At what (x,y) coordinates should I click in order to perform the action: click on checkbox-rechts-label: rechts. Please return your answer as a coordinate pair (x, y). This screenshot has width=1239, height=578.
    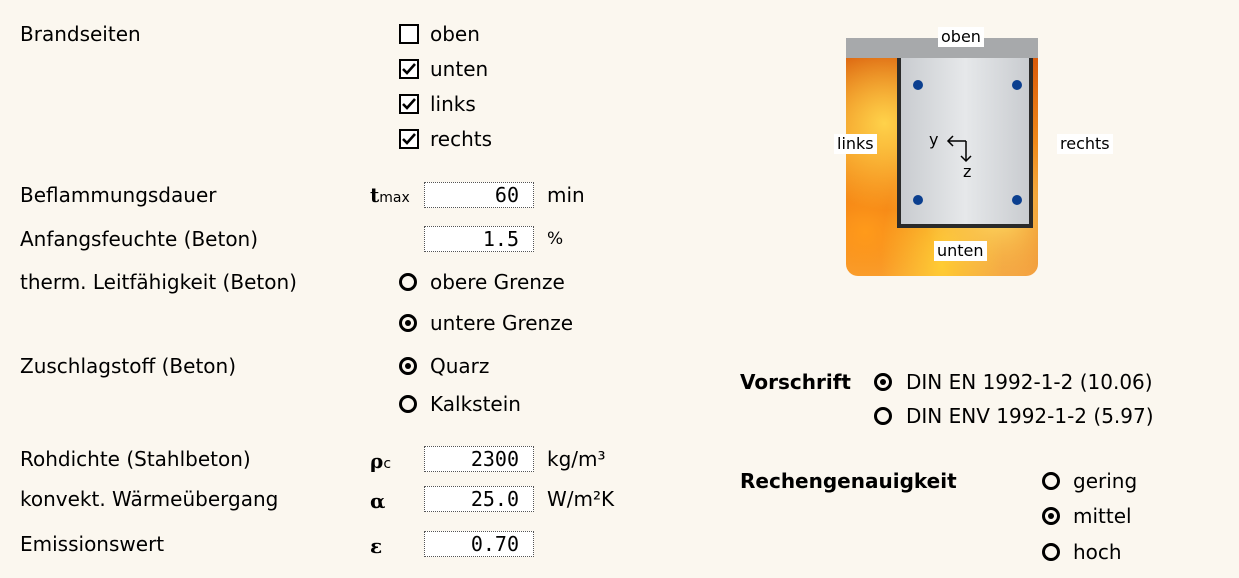
    Looking at the image, I should click on (461, 139).